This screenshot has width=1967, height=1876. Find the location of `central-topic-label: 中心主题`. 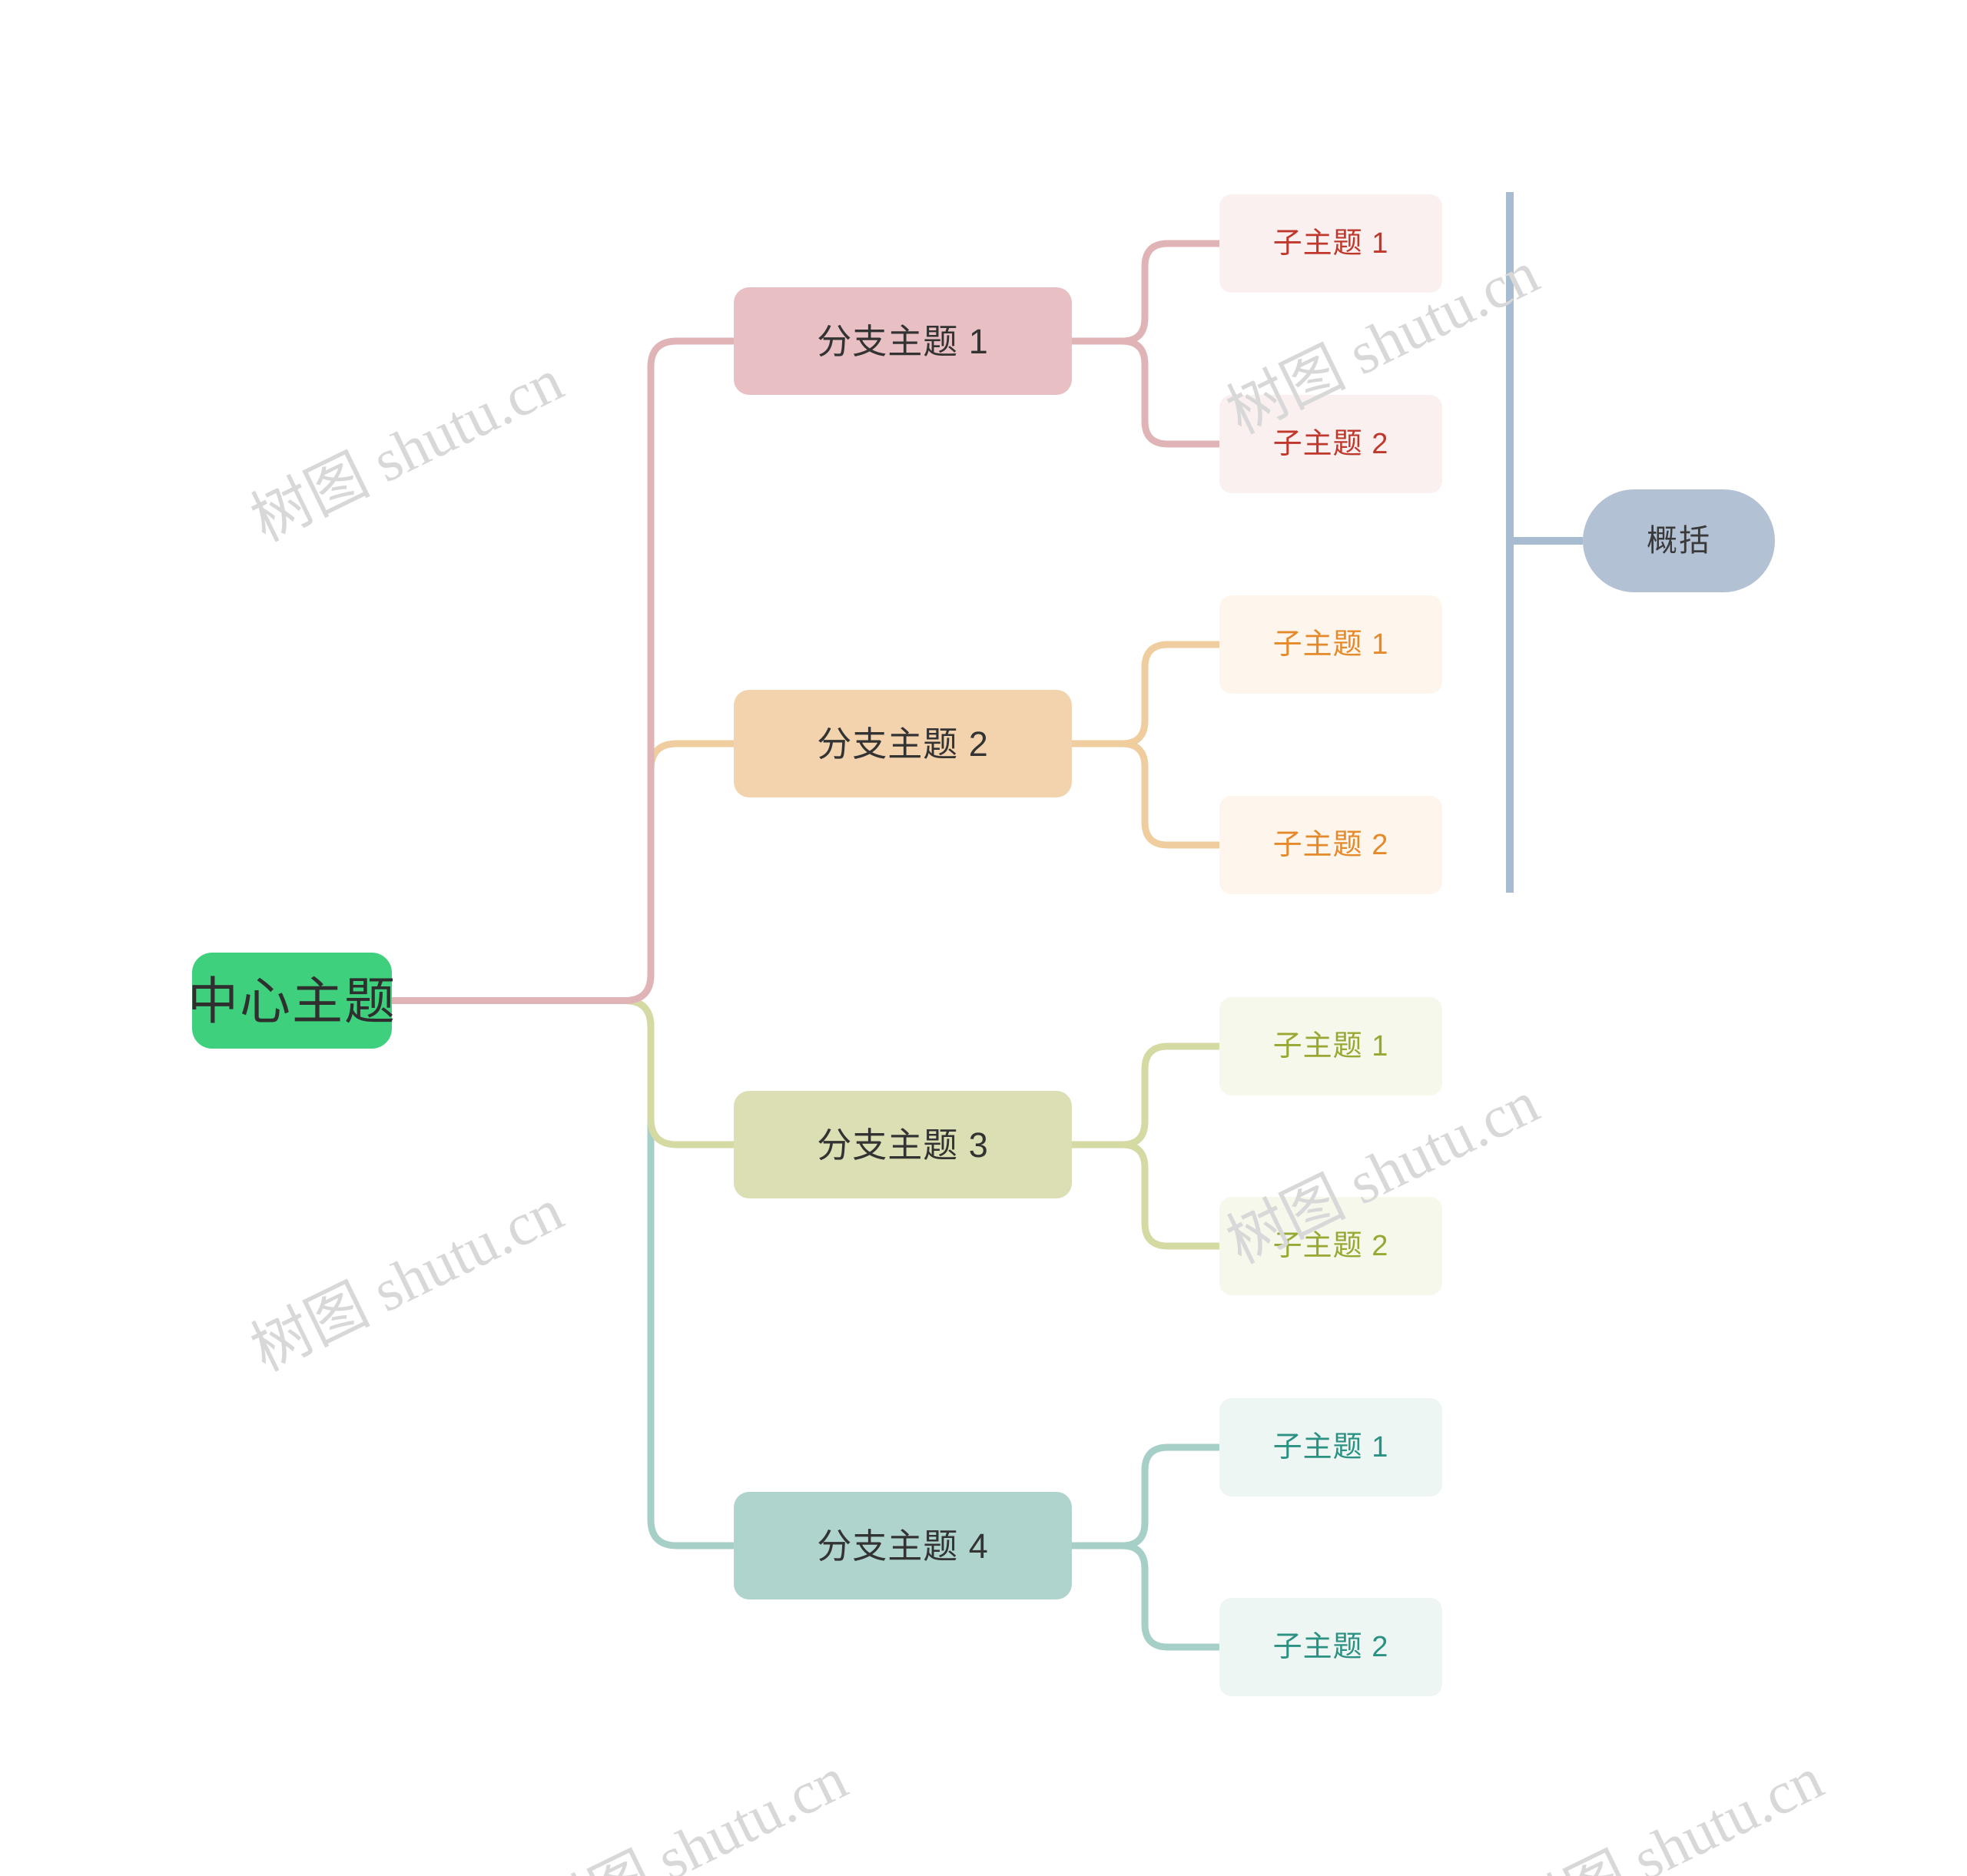

central-topic-label: 中心主题 is located at coordinates (291, 1000).